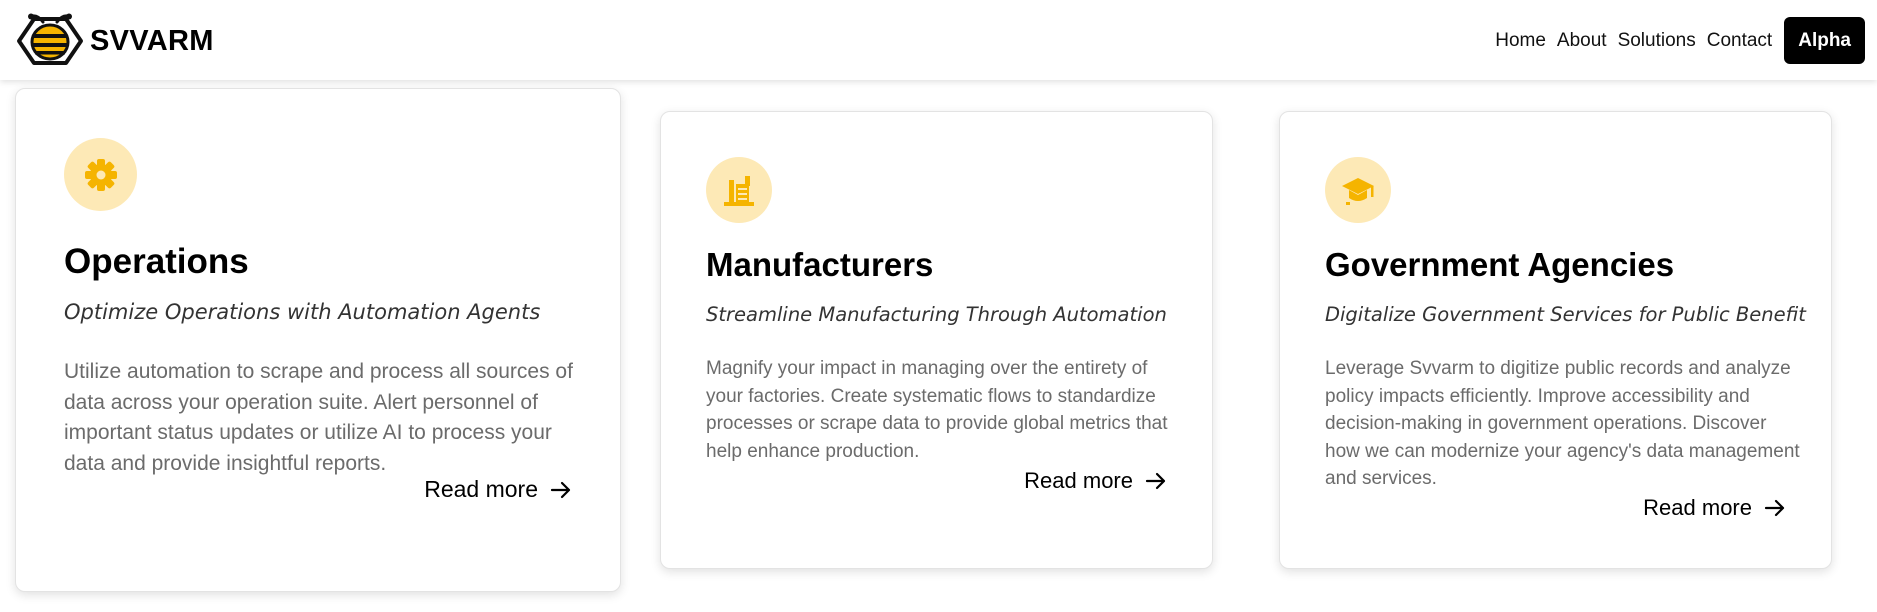 The height and width of the screenshot is (612, 1877). Describe the element at coordinates (1739, 41) in the screenshot. I see `nav-link-contact: Contact` at that location.